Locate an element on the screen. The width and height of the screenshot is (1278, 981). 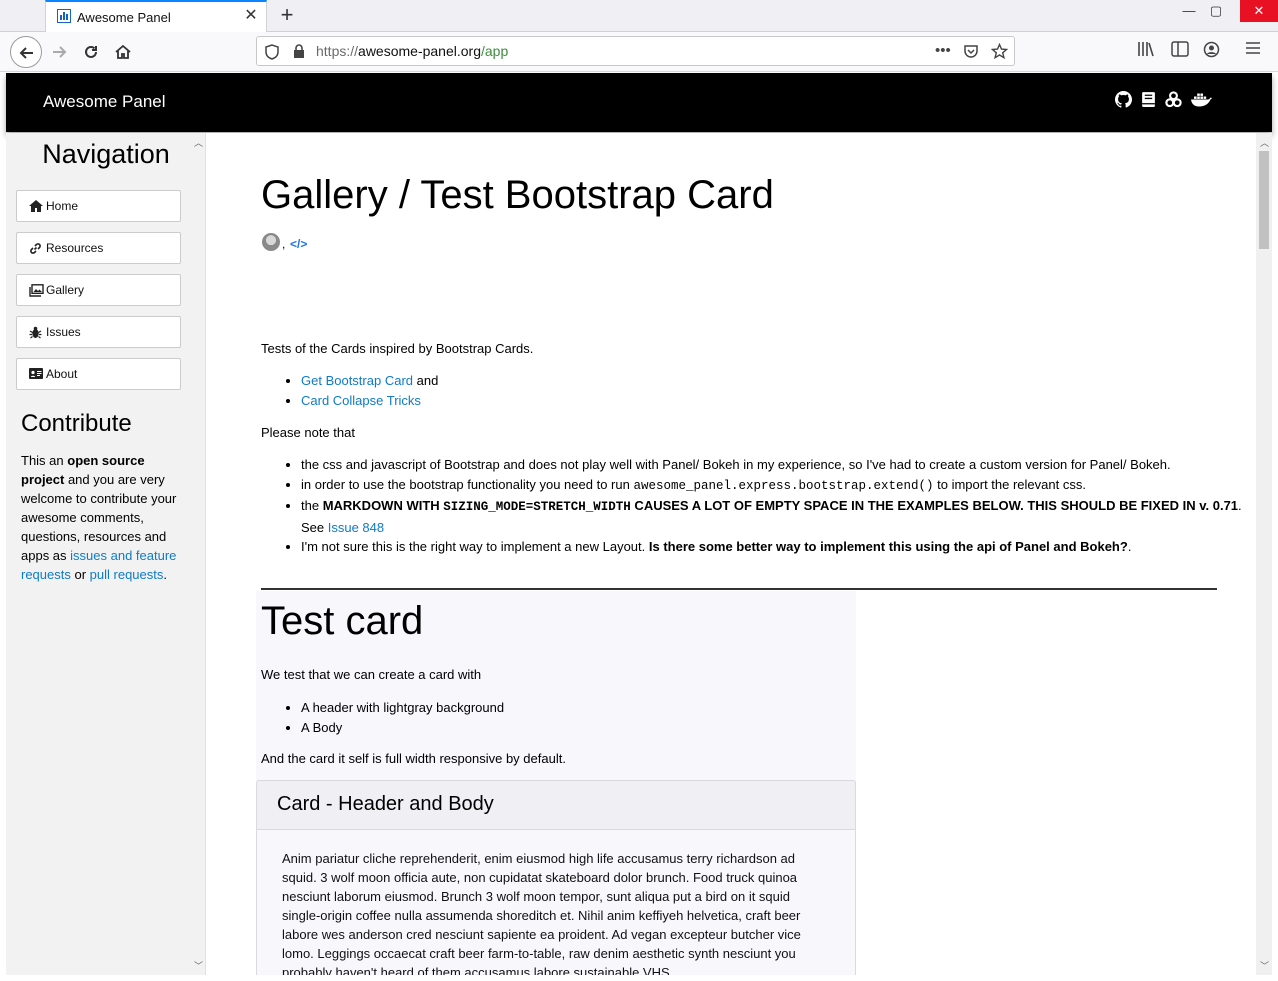
sidebar-item-label: Resources is located at coordinates (75, 248).